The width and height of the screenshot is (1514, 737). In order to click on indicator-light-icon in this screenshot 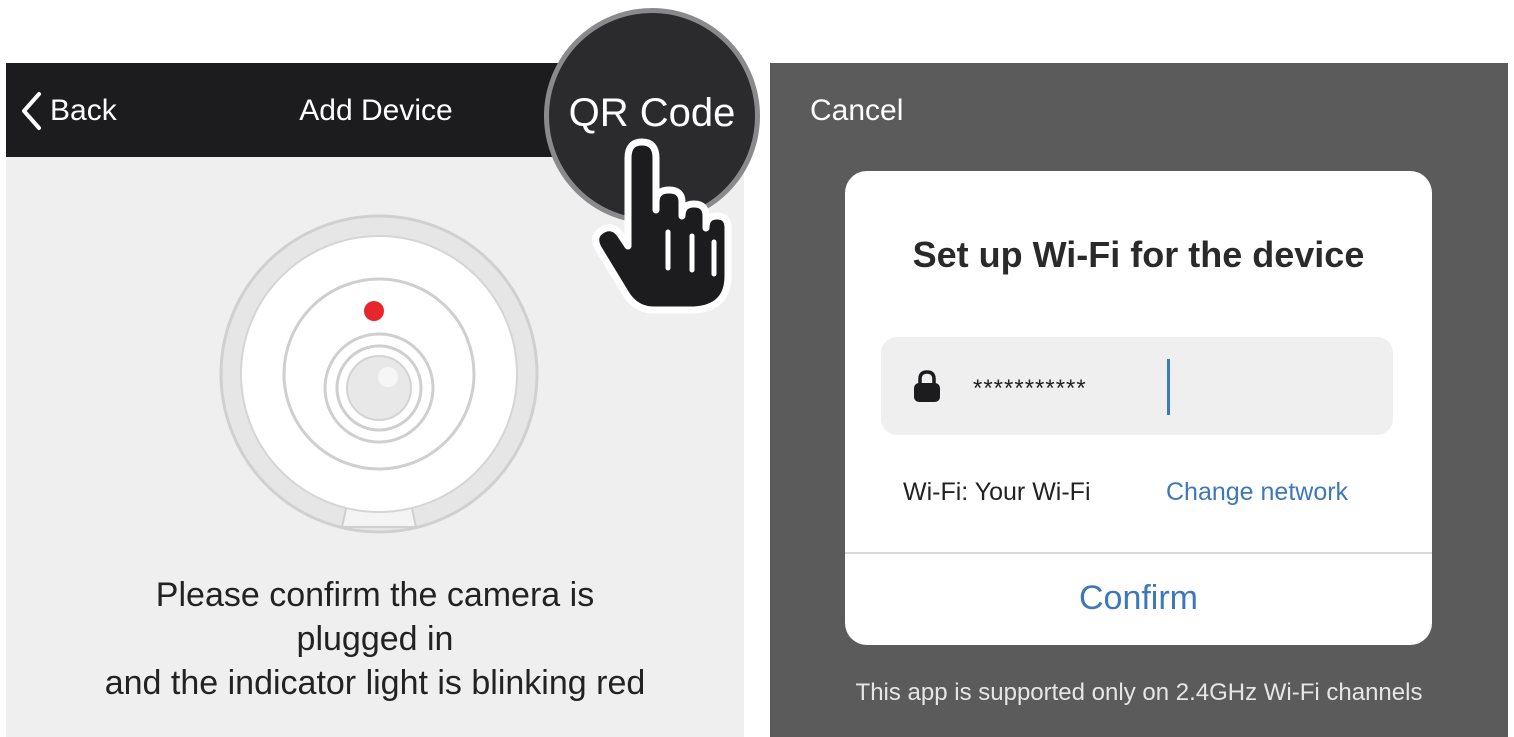, I will do `click(374, 311)`.